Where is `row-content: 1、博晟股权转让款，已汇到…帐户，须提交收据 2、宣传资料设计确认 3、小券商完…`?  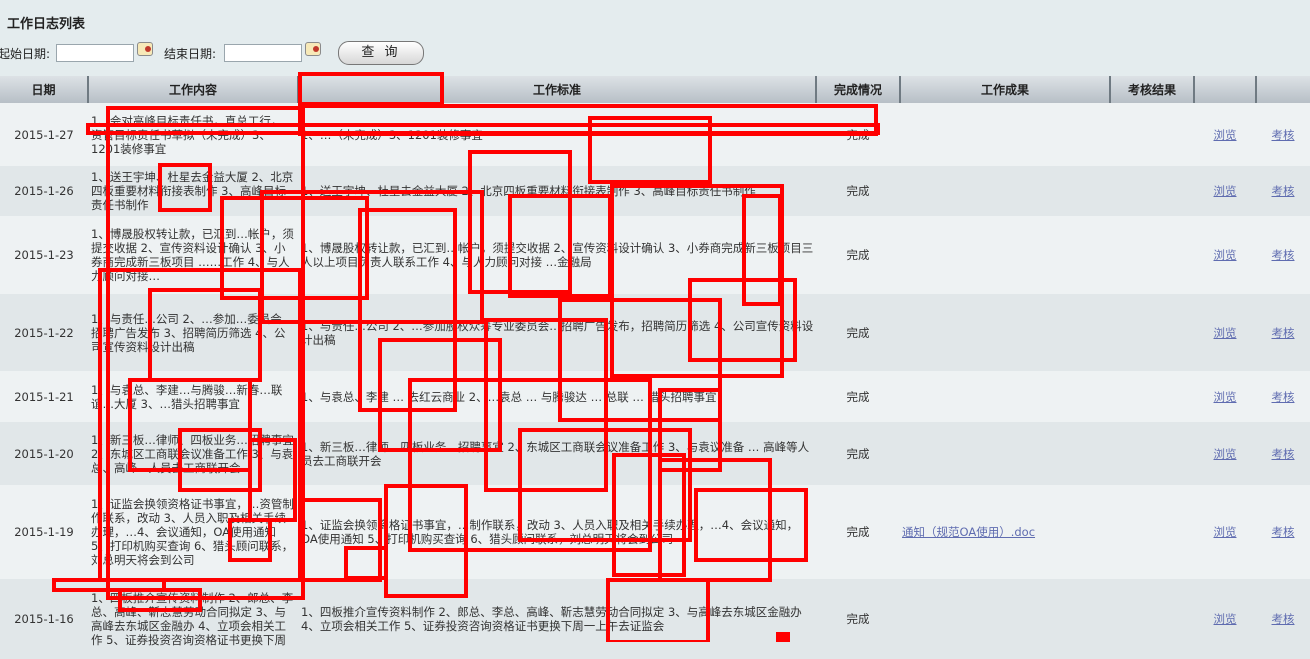
row-content: 1、博晟股权转让款，已汇到…帐户，须提交收据 2、宣传资料设计确认 3、小券商完… is located at coordinates (193, 255).